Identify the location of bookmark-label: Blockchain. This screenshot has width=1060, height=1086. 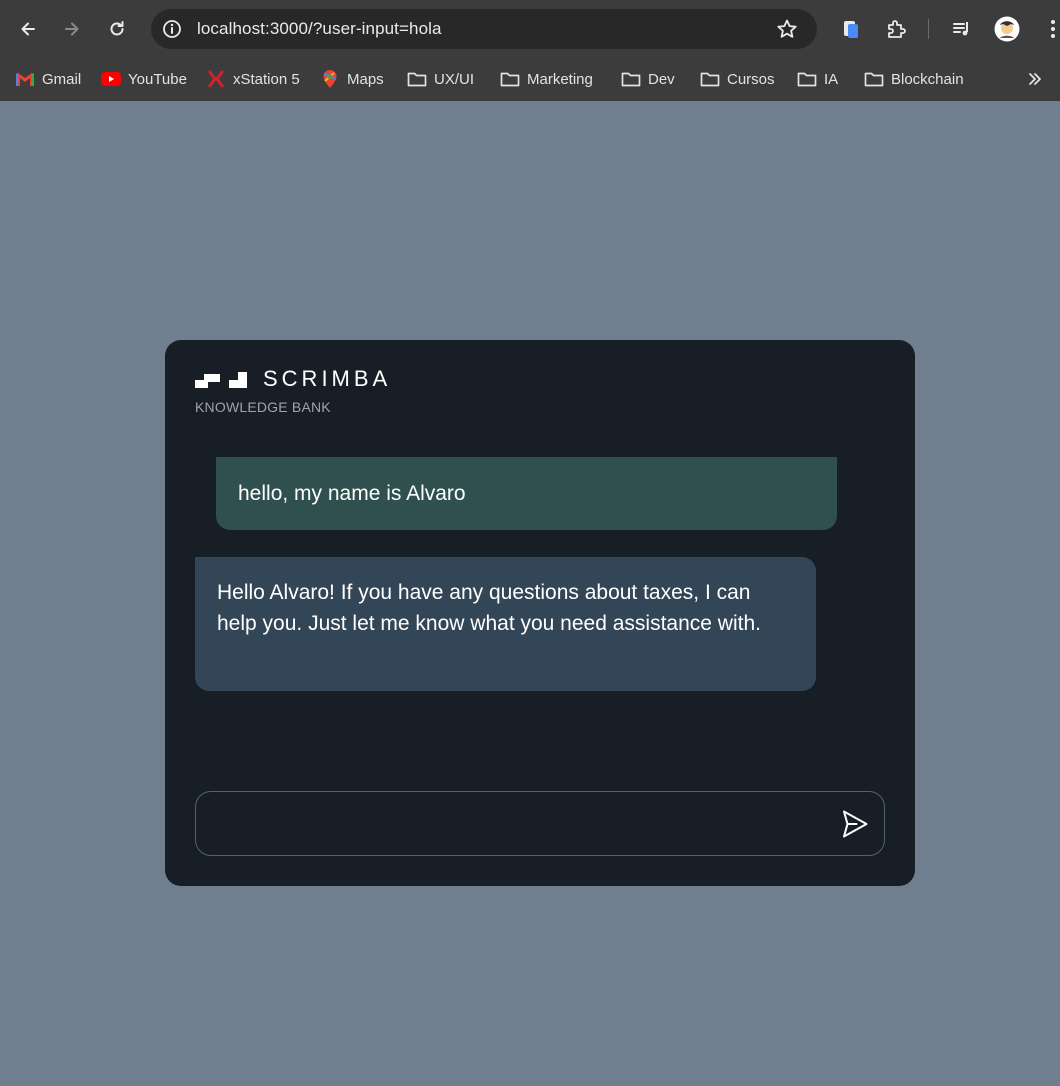
(927, 79).